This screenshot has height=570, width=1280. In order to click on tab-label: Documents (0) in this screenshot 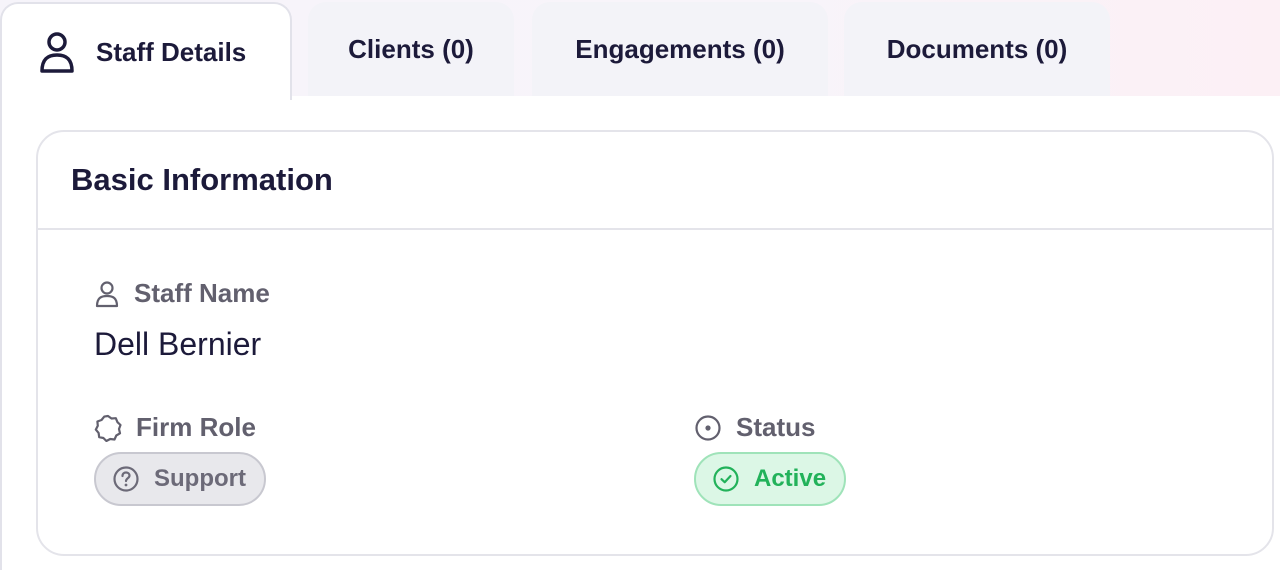, I will do `click(977, 48)`.